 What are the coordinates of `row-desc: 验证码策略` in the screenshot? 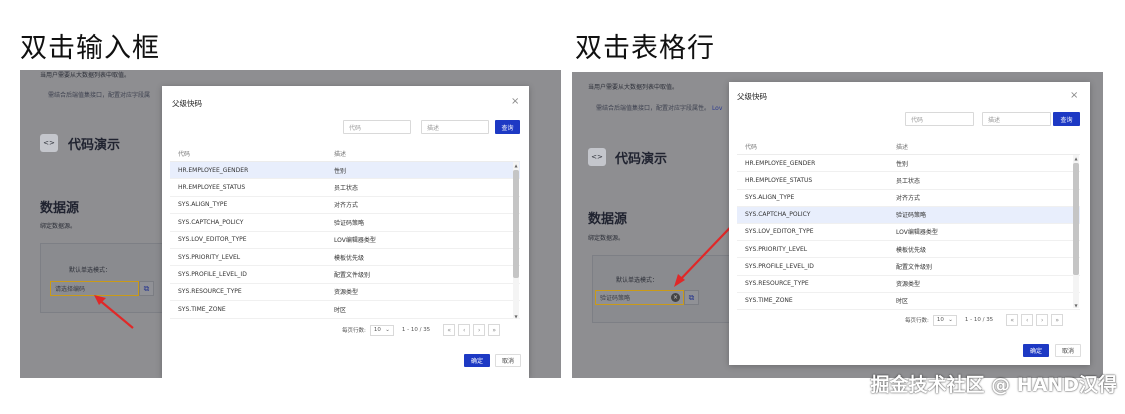 It's located at (911, 216).